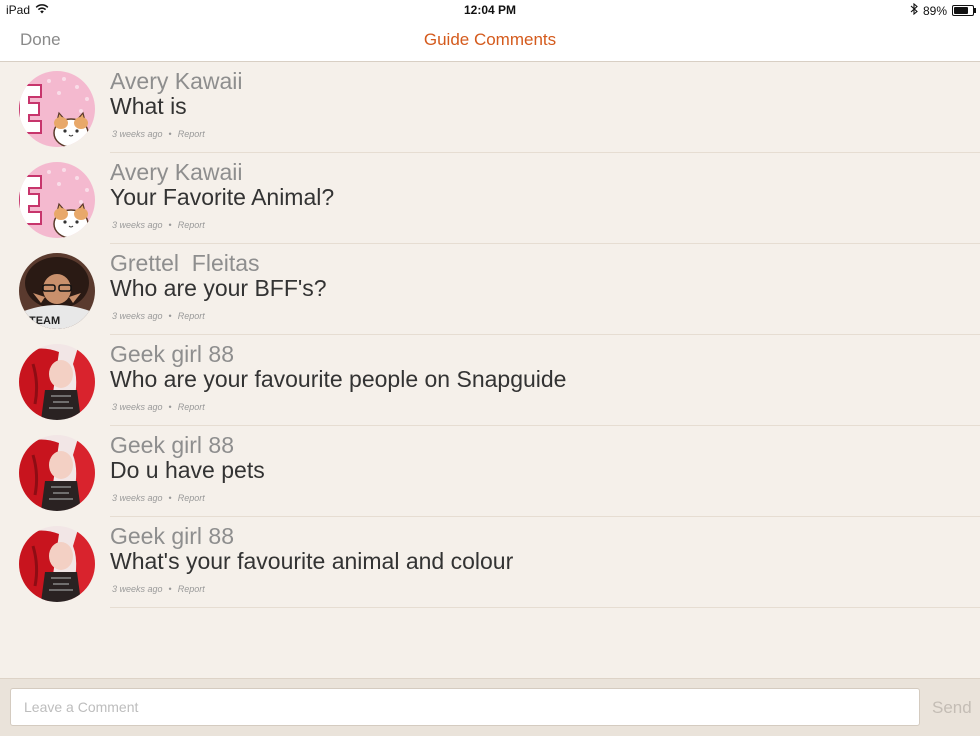  What do you see at coordinates (312, 561) in the screenshot?
I see `comment-text: What's your favourite animal and colour` at bounding box center [312, 561].